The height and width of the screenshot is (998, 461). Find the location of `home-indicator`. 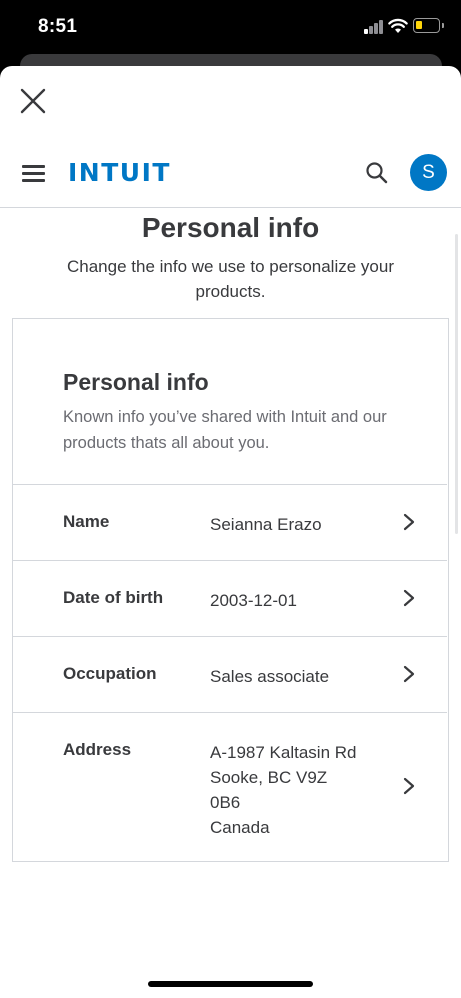

home-indicator is located at coordinates (230, 984).